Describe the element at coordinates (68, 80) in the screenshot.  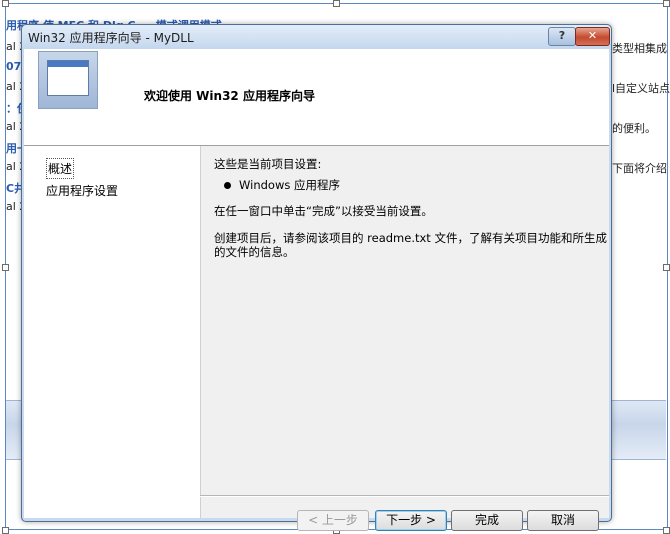
I see `wizard-window-icon` at that location.